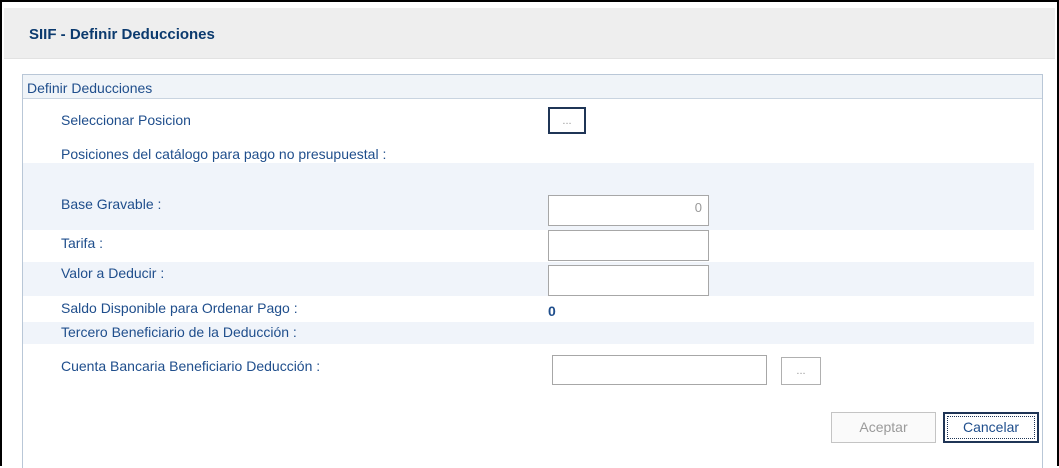 The image size is (1059, 468). I want to click on base-gravable-label: Base Gravable :, so click(111, 204).